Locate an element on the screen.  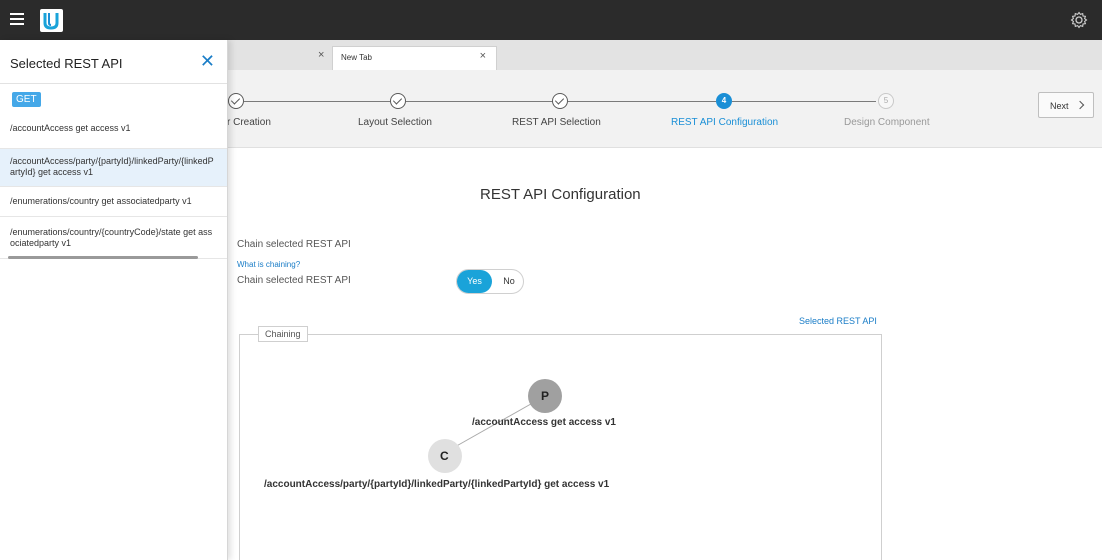
tab-new-tab: New Tab × is located at coordinates (414, 58).